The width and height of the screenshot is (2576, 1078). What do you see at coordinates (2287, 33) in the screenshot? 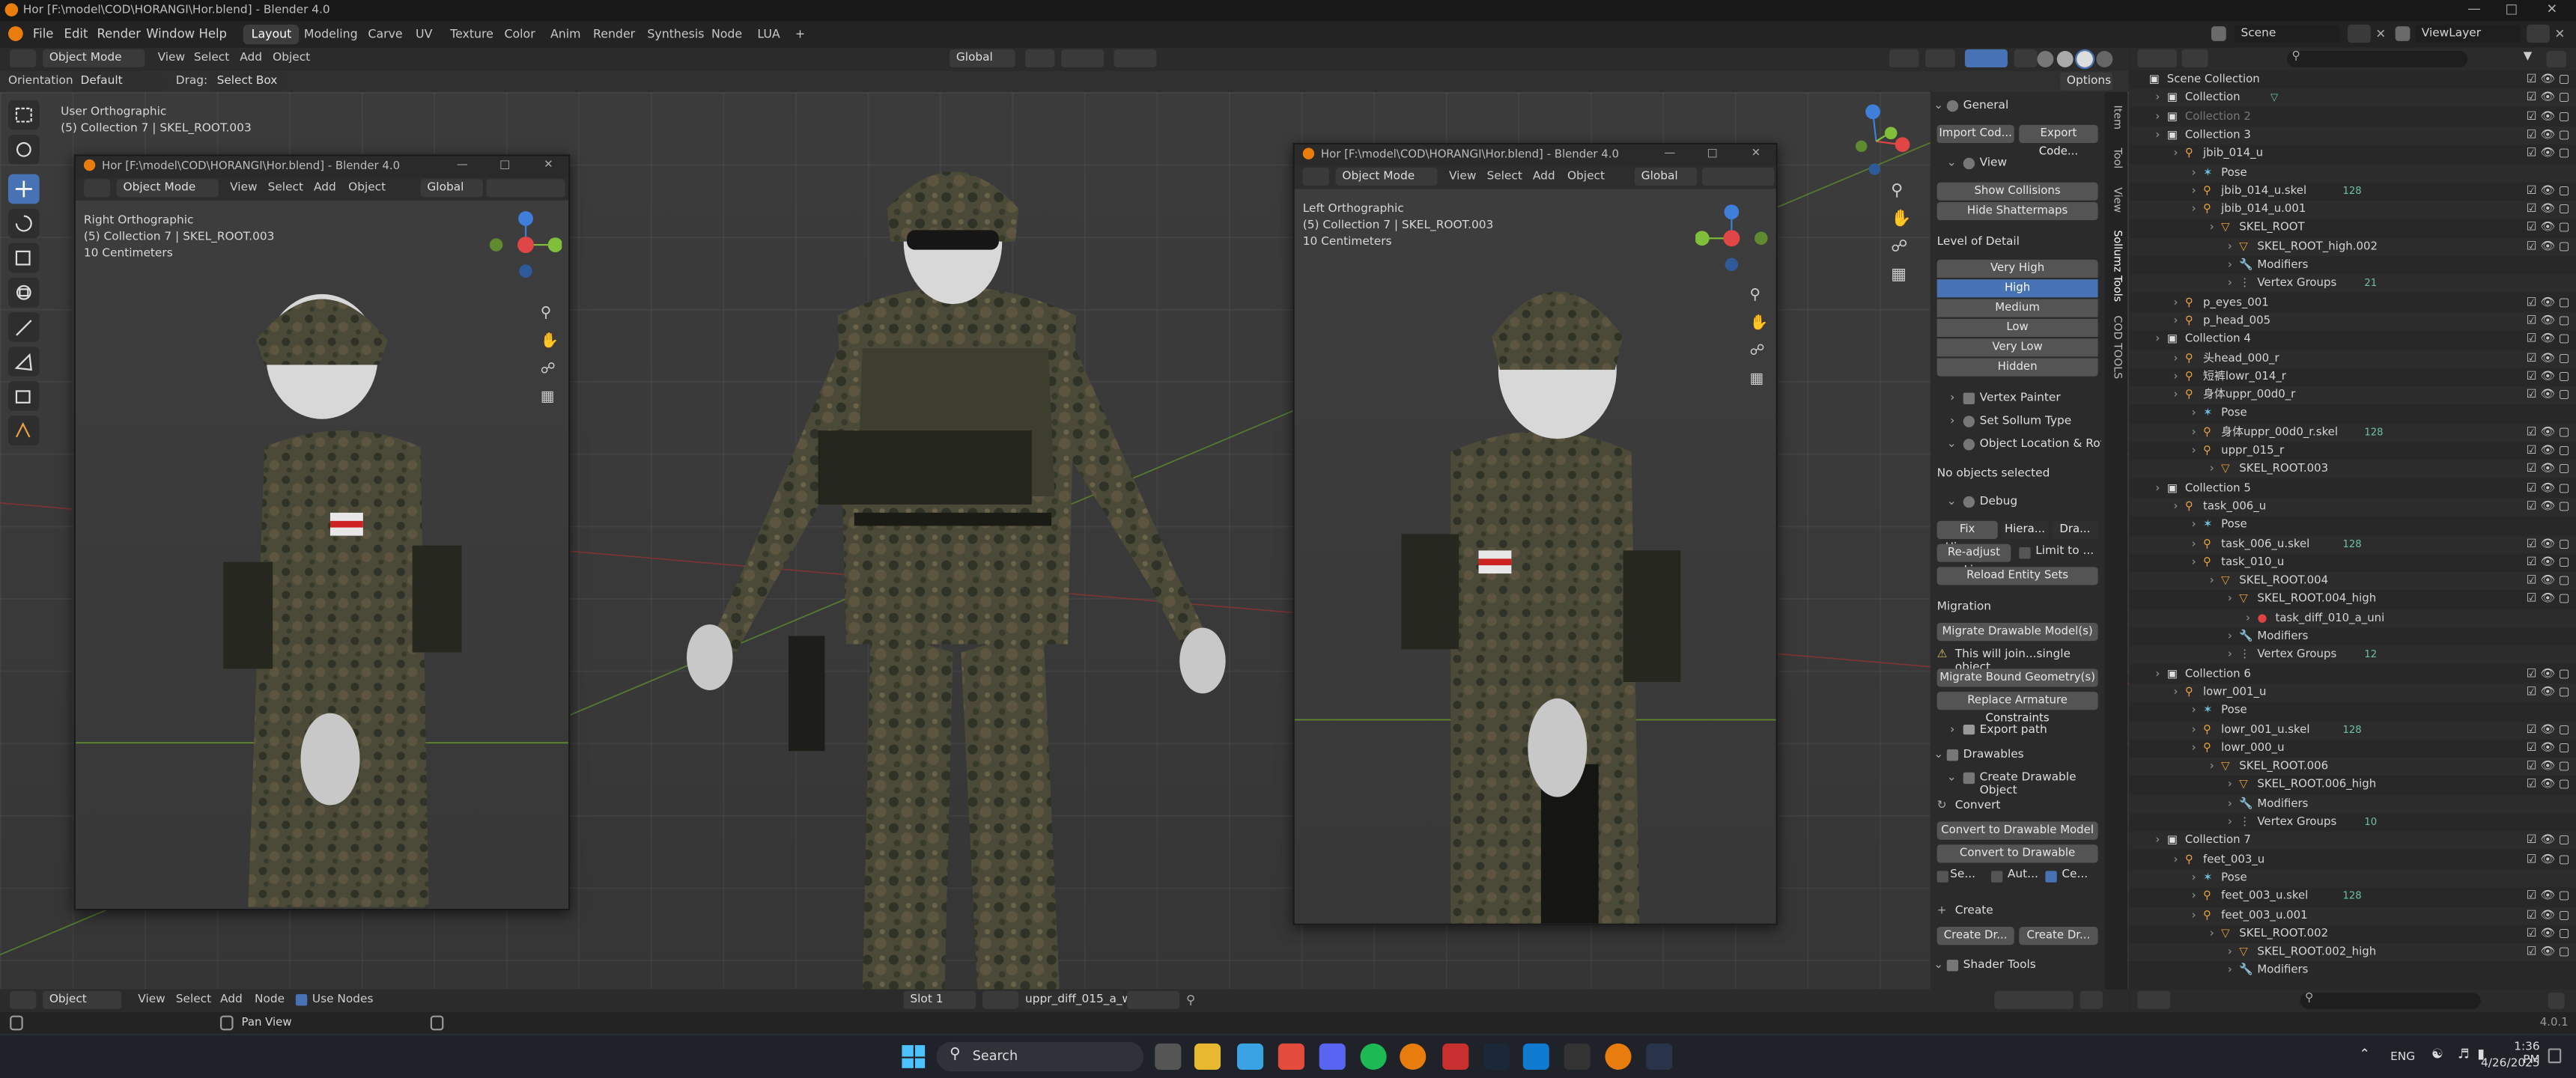
I see `scene-field: Scene` at bounding box center [2287, 33].